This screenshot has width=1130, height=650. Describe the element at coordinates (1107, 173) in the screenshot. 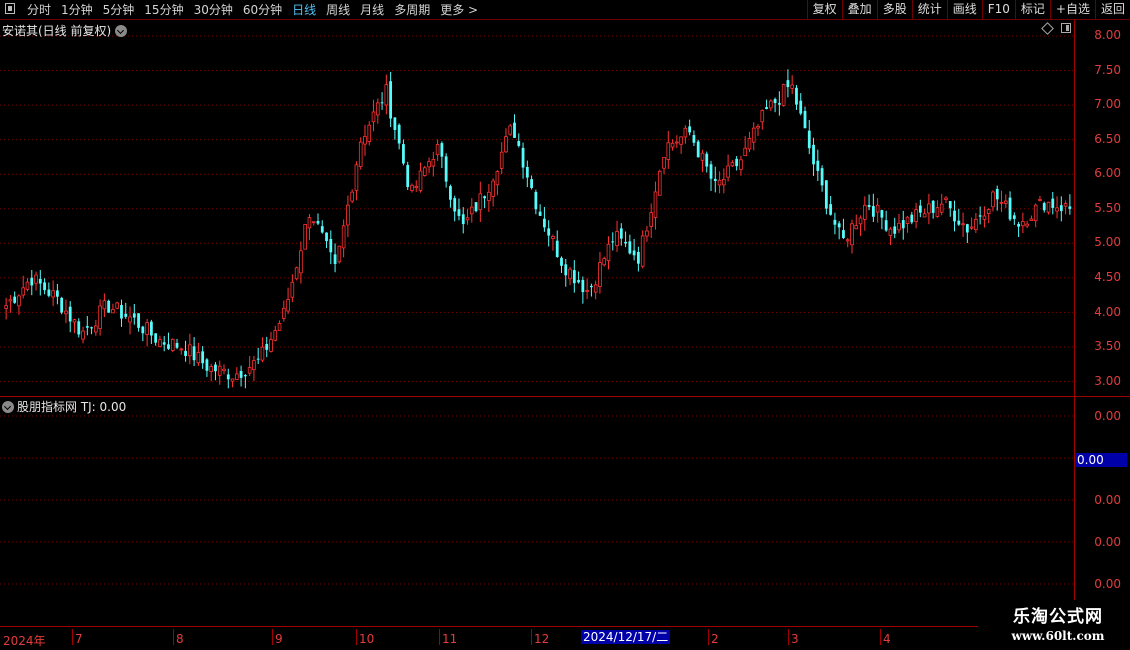

I see `price-tick: 6.00` at that location.